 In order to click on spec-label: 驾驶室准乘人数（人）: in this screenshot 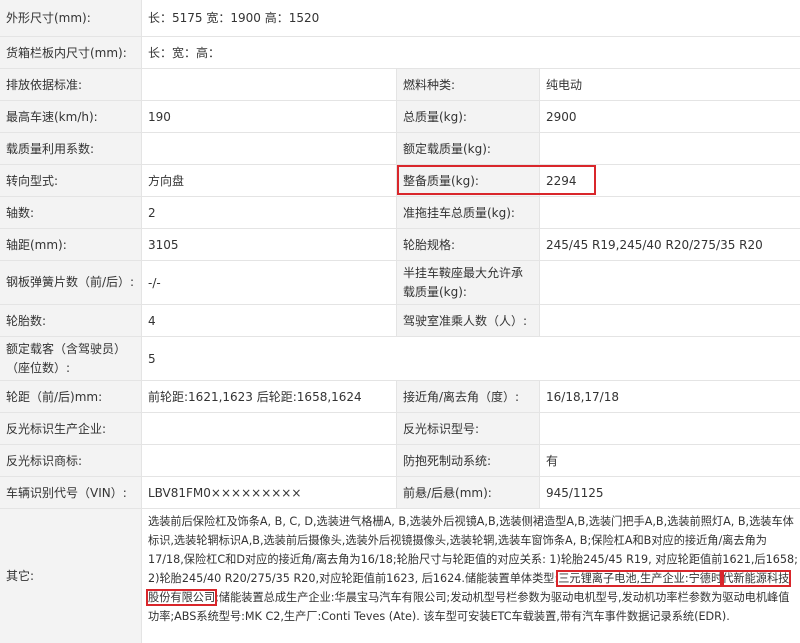, I will do `click(467, 320)`.